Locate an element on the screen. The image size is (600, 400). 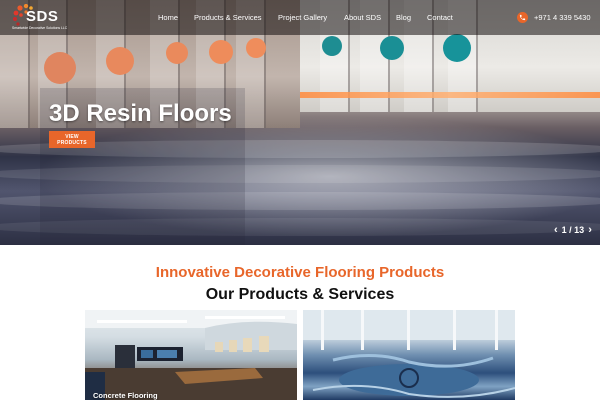
nav-home: Home is located at coordinates (168, 17).